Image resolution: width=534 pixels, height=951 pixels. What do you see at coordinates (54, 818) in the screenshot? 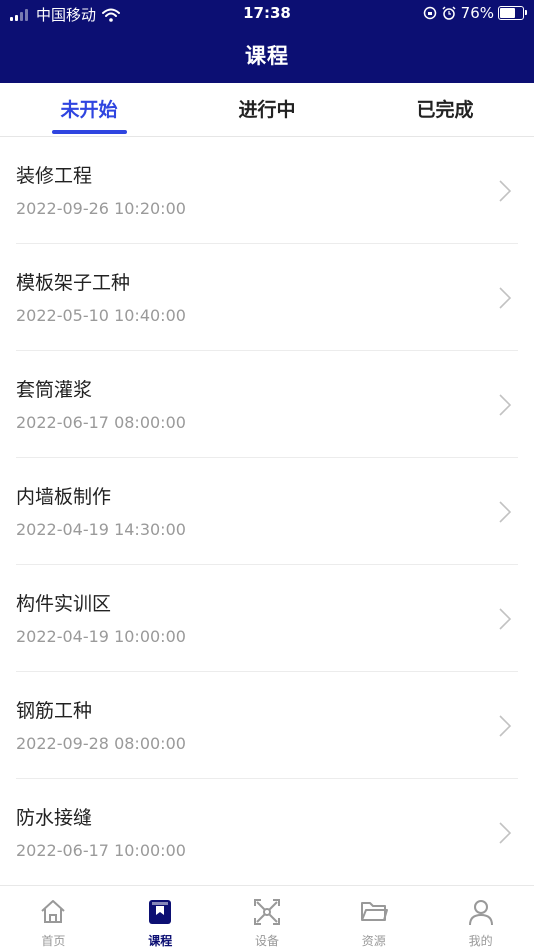
I see `course-name: 防水接缝` at bounding box center [54, 818].